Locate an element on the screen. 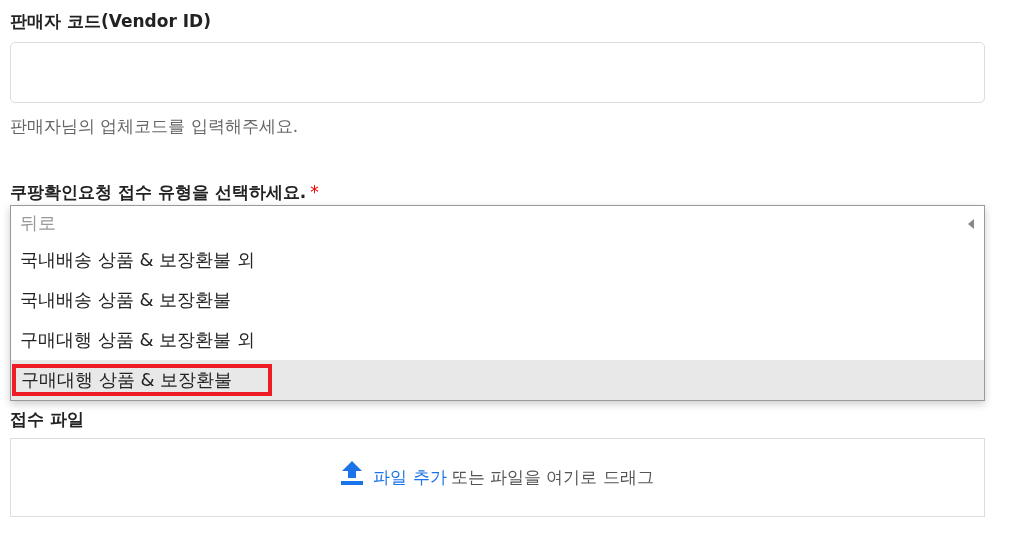 The width and height of the screenshot is (1031, 550). help-text: 판매자님의 업체코드를 입력해주세요. is located at coordinates (155, 126).